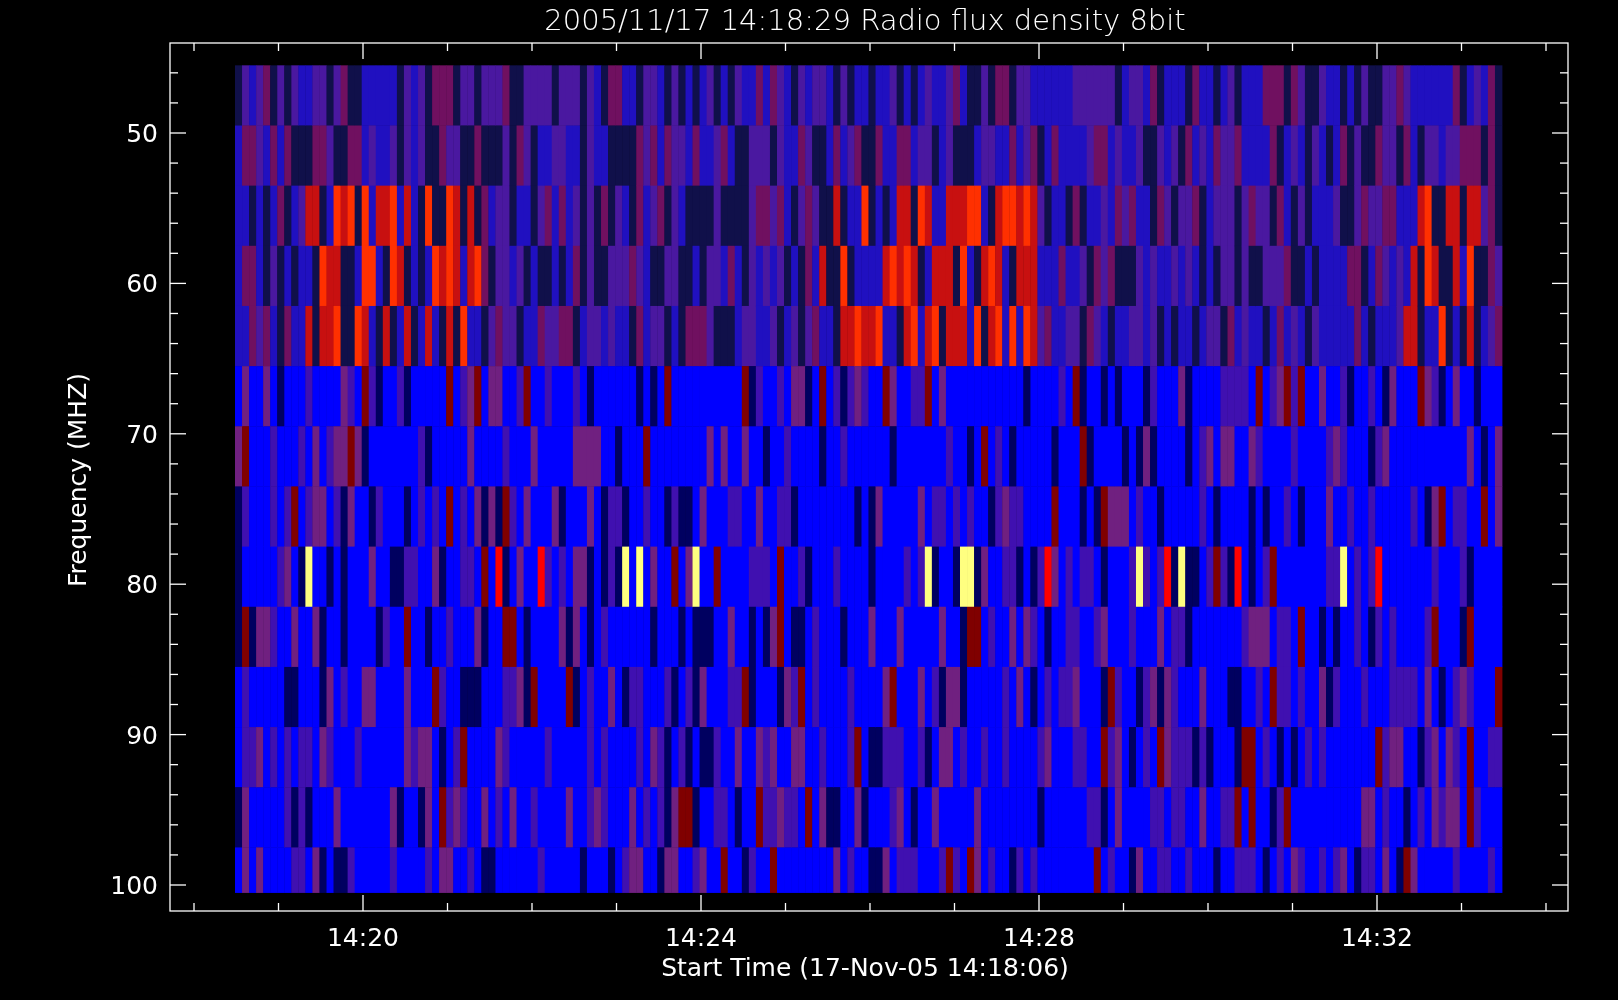 The width and height of the screenshot is (1618, 1000). Describe the element at coordinates (134, 885) in the screenshot. I see `y-tick-label: 100` at that location.